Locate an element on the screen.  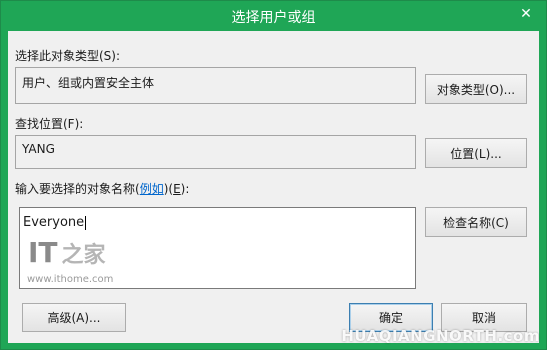
location-label: 查找位置(F): is located at coordinates (49, 124).